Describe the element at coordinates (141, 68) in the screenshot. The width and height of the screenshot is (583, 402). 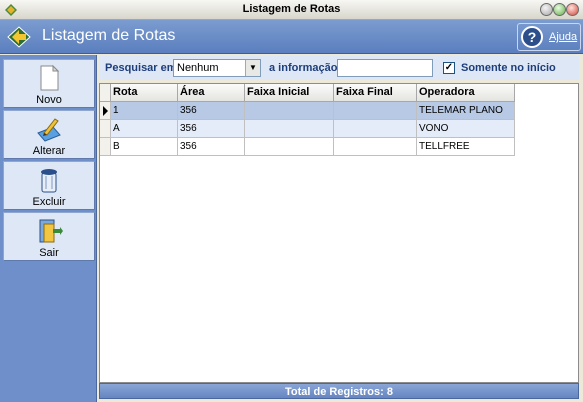
I see `search-in-label: Pesquisar em` at that location.